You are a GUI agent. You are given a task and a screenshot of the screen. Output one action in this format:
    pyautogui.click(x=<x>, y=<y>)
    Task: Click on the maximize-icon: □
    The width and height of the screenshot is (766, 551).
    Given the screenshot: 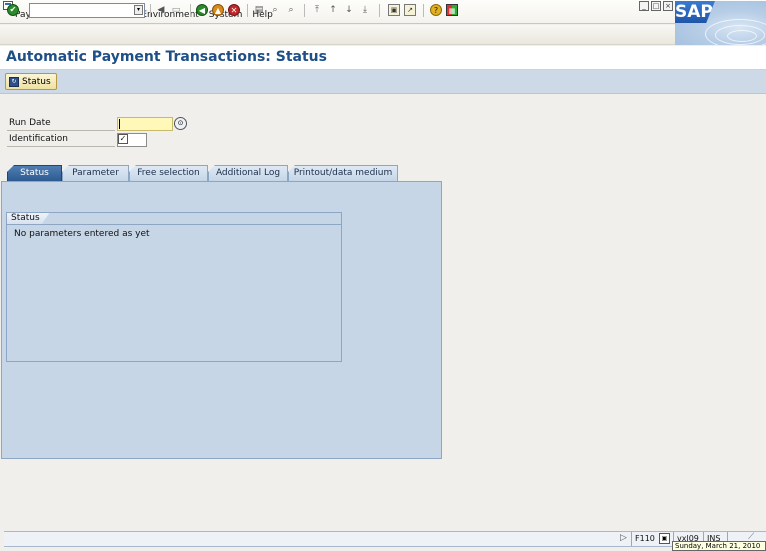 What is the action you would take?
    pyautogui.click(x=656, y=6)
    